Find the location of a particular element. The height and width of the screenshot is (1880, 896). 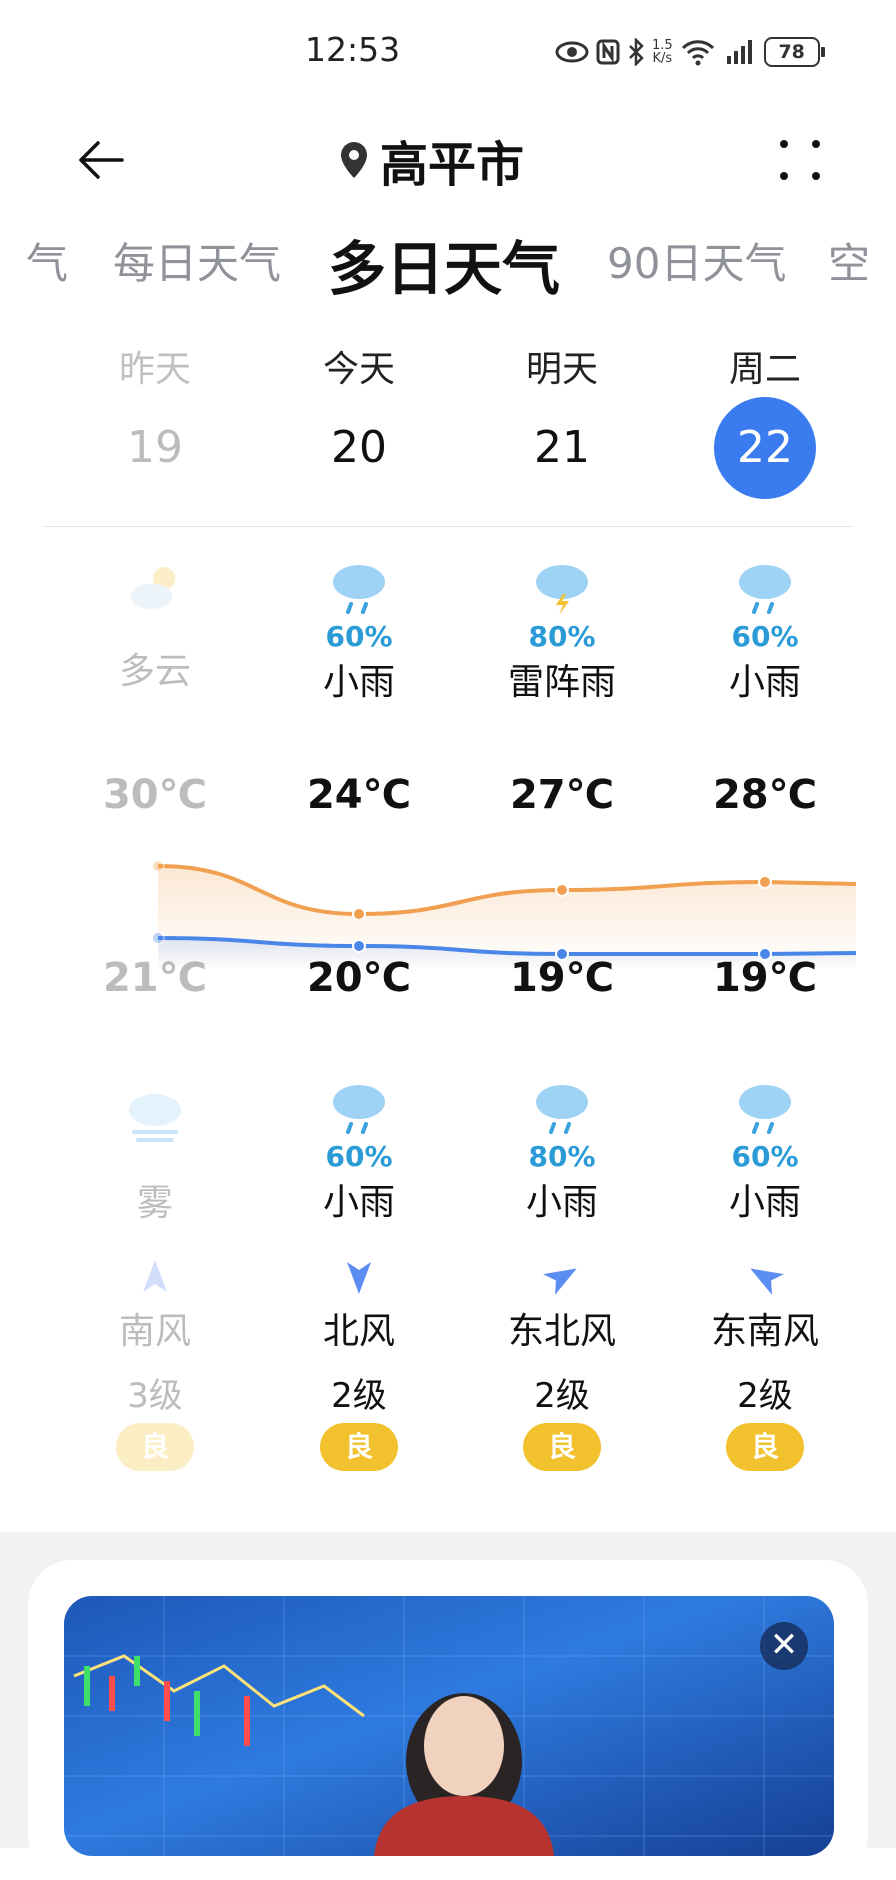

tab-90-day-weather: 90日天气 is located at coordinates (696, 260).